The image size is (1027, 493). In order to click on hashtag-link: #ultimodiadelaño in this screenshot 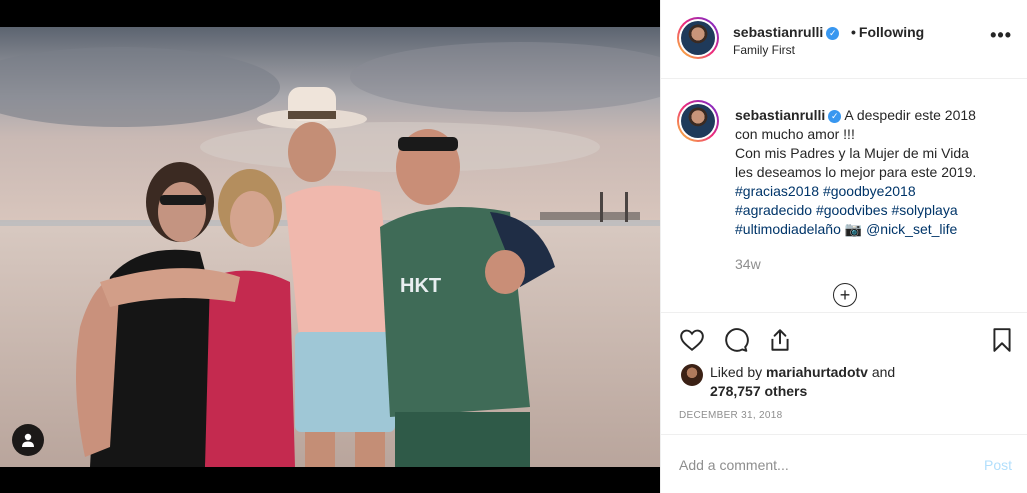, I will do `click(788, 229)`.